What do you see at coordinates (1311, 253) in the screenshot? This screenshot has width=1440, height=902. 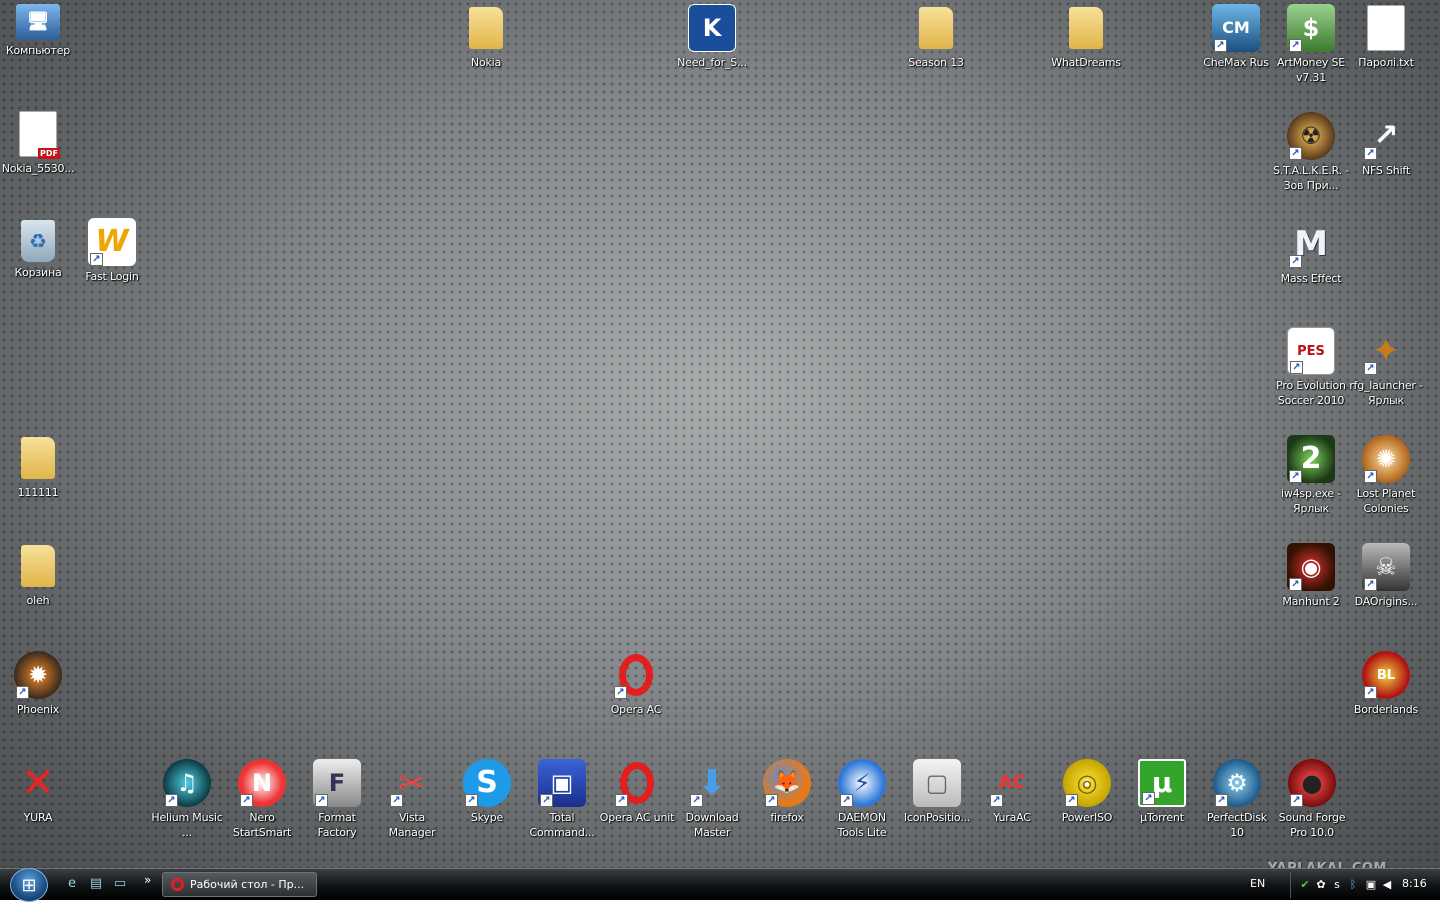 I see `desktop-icon-mass-effect: M ↗ Mass Effect` at bounding box center [1311, 253].